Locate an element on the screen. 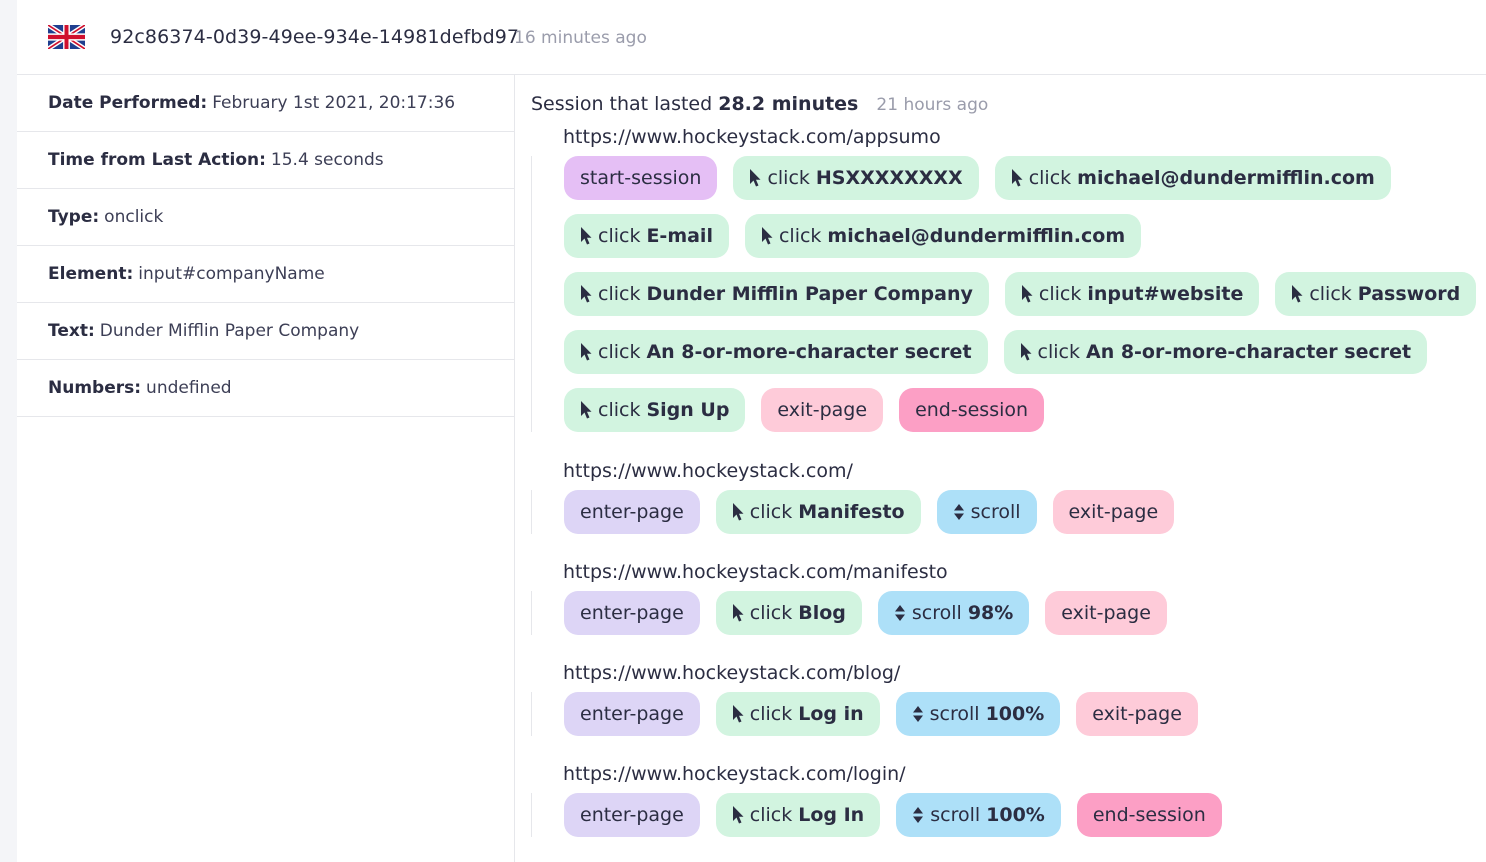 The height and width of the screenshot is (862, 1486). page-events: enter-page click Manifesto scroll exit-page is located at coordinates (860, 512).